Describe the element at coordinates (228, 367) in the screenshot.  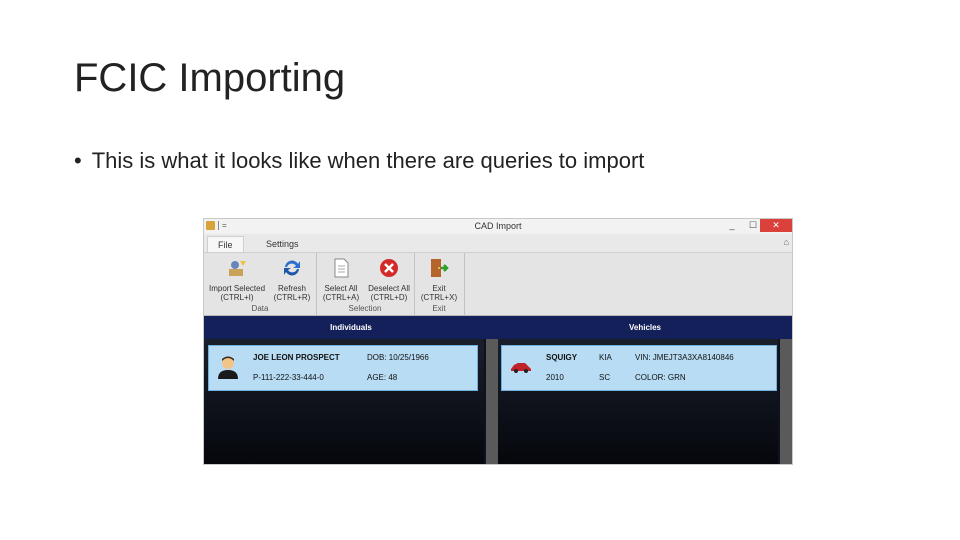
I see `person-icon` at that location.